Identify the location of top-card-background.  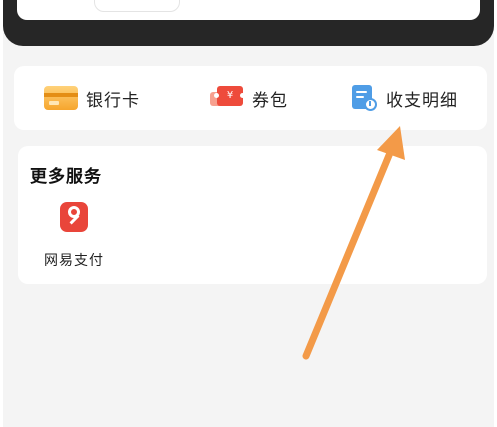
(248, 23).